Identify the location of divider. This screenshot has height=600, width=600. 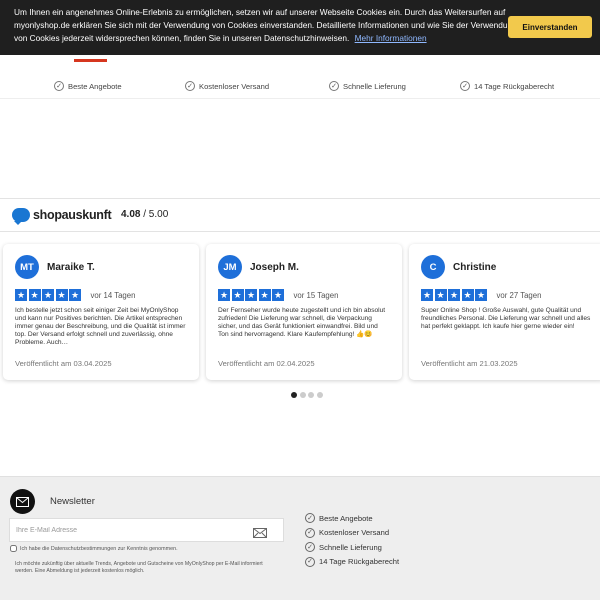
(300, 98).